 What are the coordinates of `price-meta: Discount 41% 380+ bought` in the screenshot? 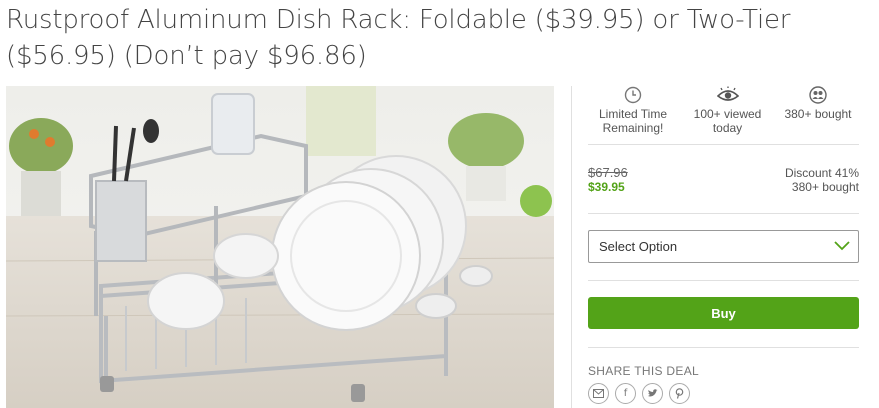 It's located at (822, 189).